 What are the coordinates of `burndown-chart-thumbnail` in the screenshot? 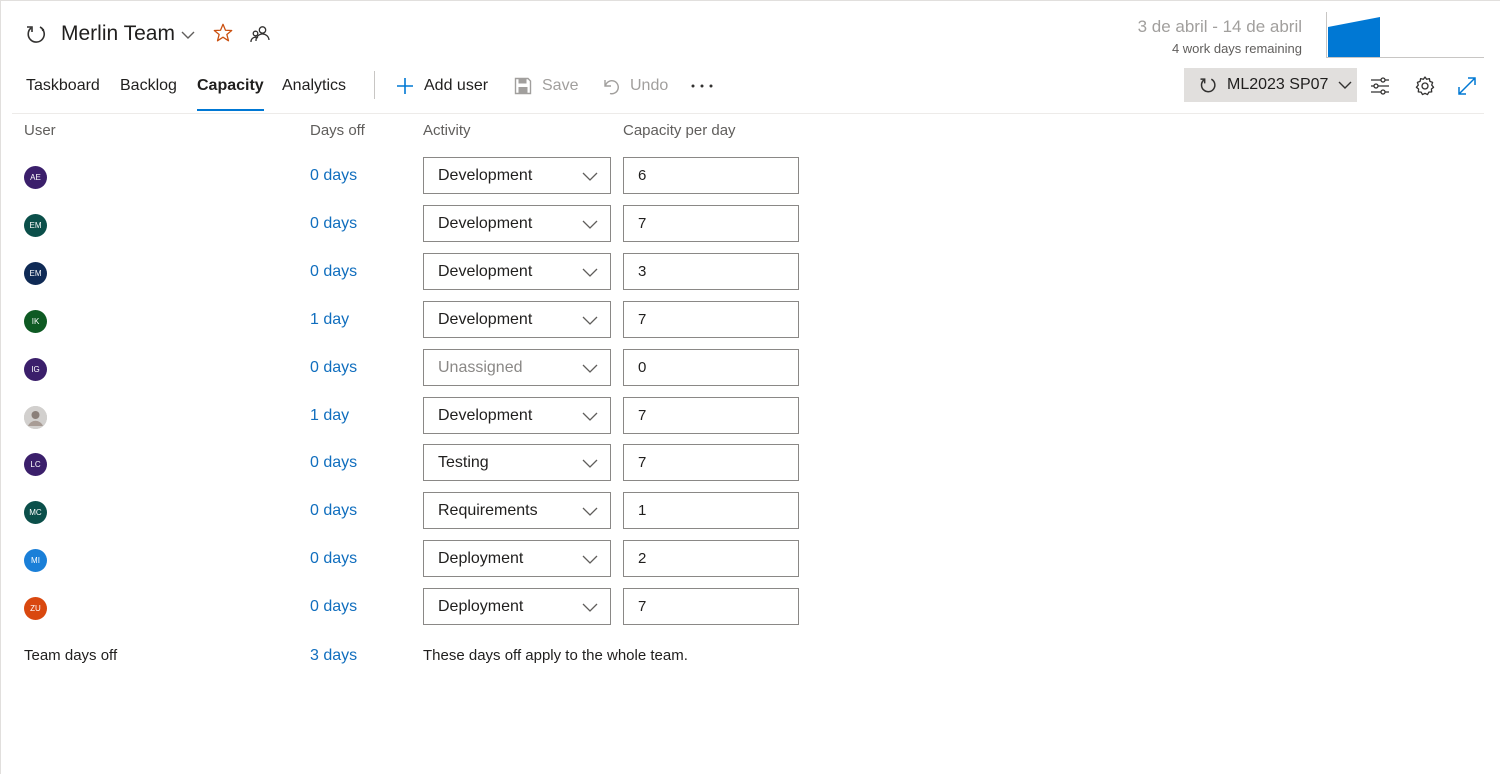 It's located at (1405, 35).